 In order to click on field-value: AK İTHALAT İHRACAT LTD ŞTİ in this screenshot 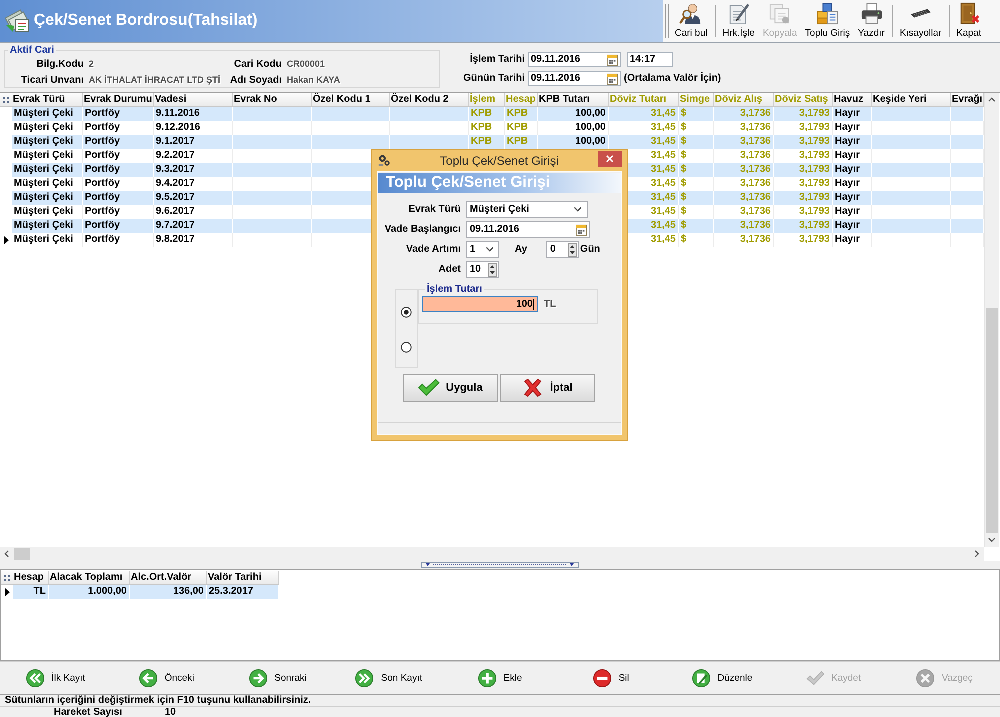, I will do `click(155, 80)`.